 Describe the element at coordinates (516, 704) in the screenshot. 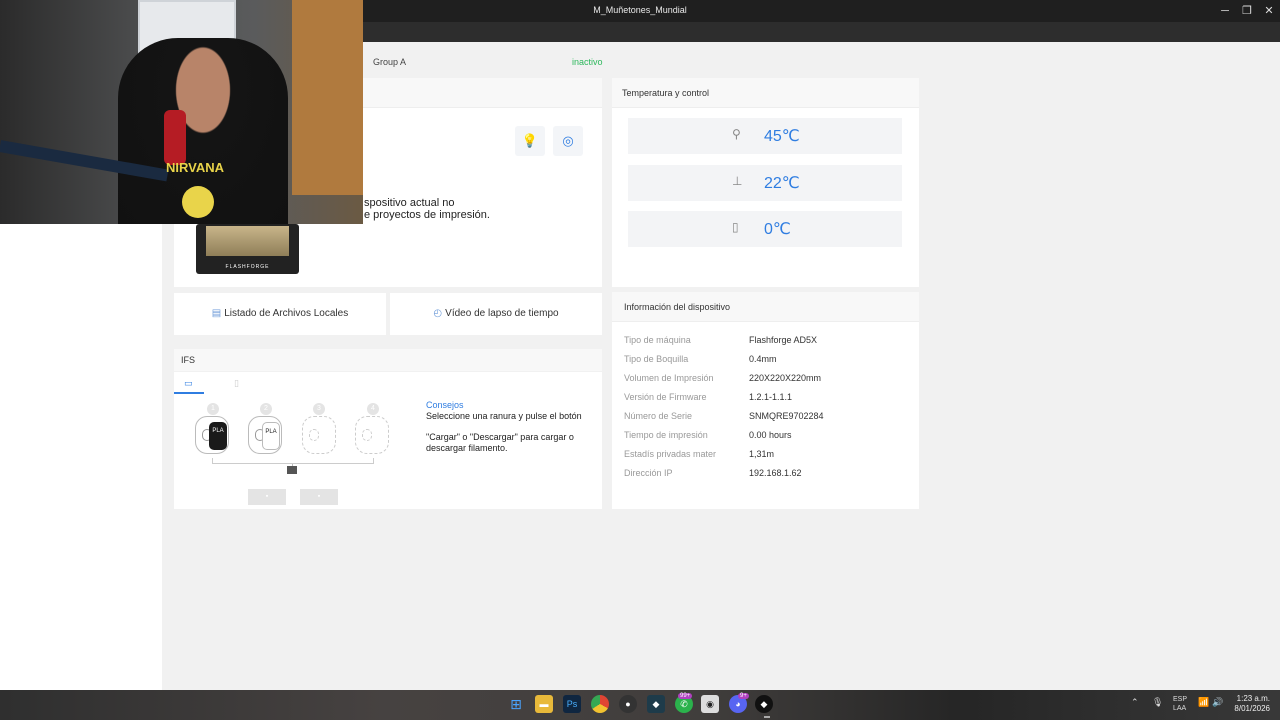

I see `windows-start-icon: ⊞` at that location.